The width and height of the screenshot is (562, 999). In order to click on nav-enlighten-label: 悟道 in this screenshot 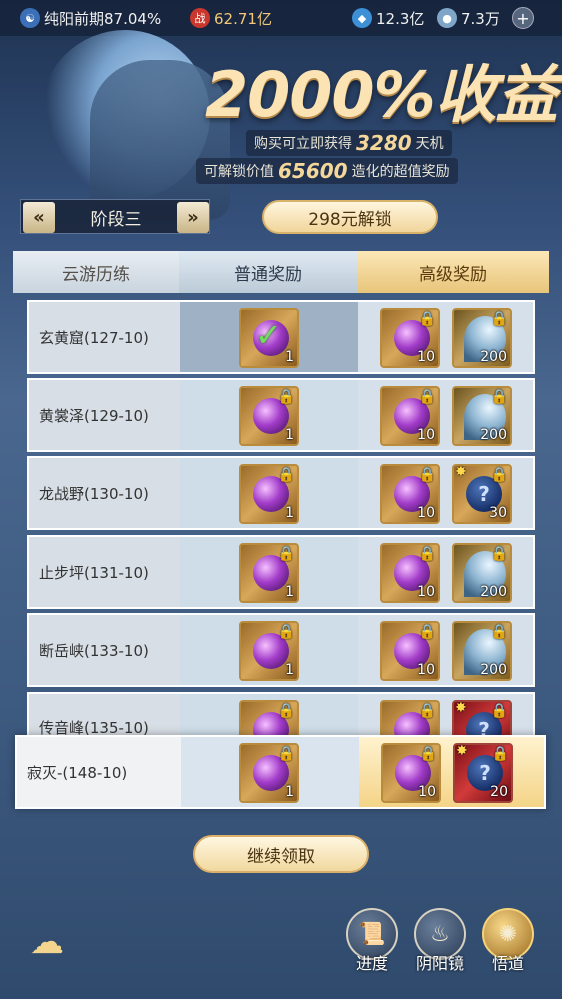, I will do `click(507, 963)`.